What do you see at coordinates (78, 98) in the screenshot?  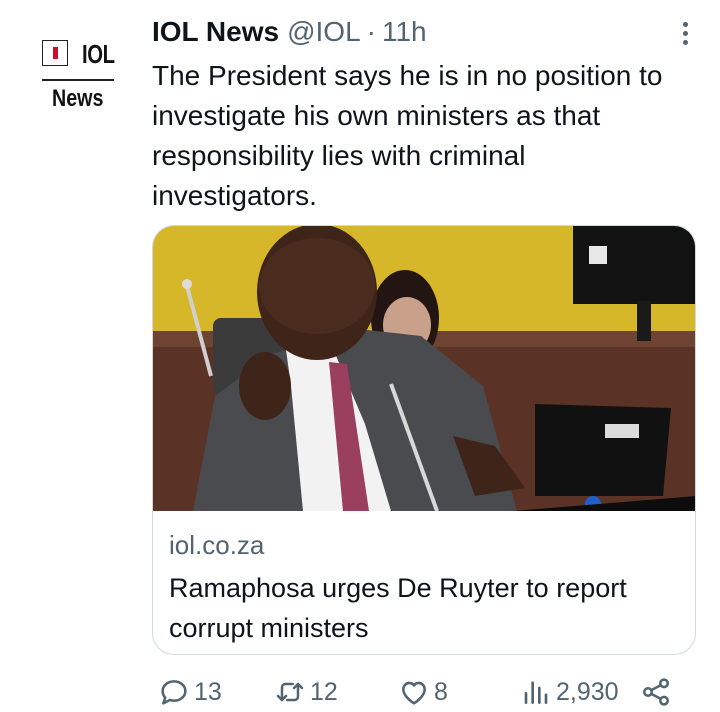 I see `logo-subtext: News` at bounding box center [78, 98].